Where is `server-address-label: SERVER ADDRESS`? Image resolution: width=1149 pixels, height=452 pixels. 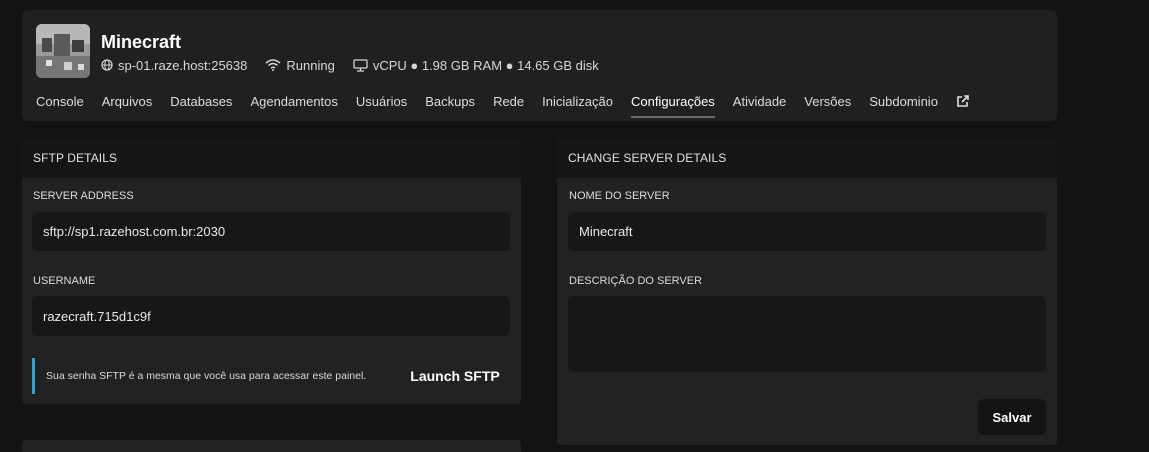 server-address-label: SERVER ADDRESS is located at coordinates (83, 196).